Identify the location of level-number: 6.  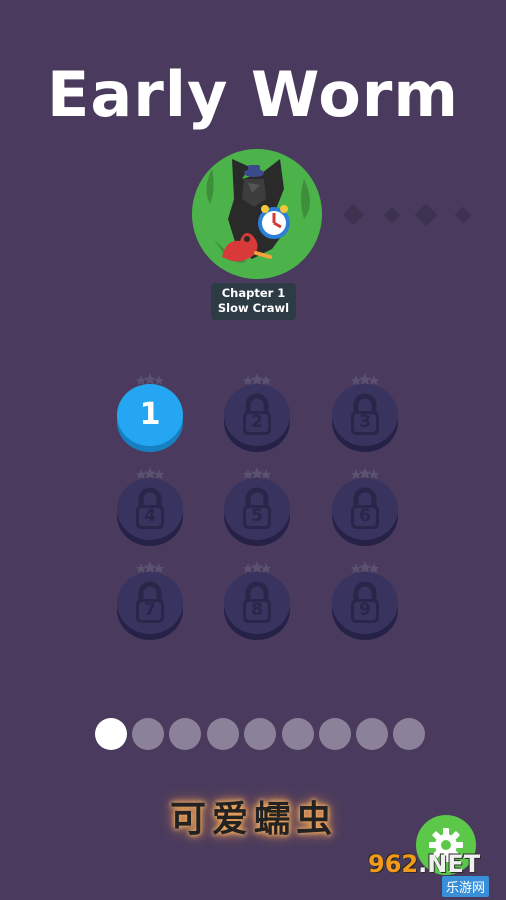
(365, 516).